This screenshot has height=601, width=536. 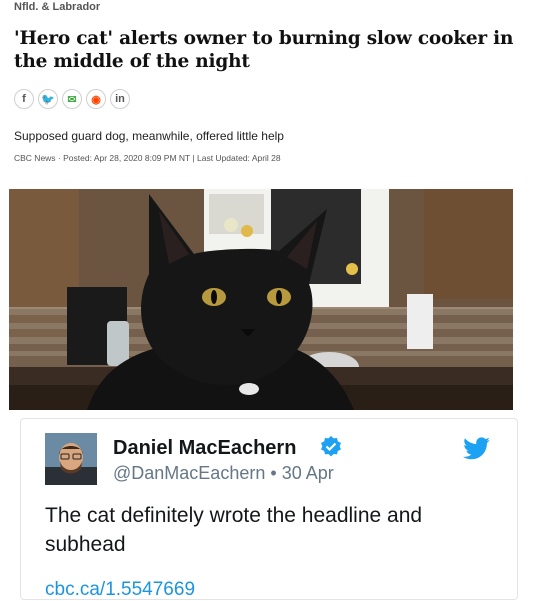 I want to click on linkedin-icon: in, so click(x=120, y=99).